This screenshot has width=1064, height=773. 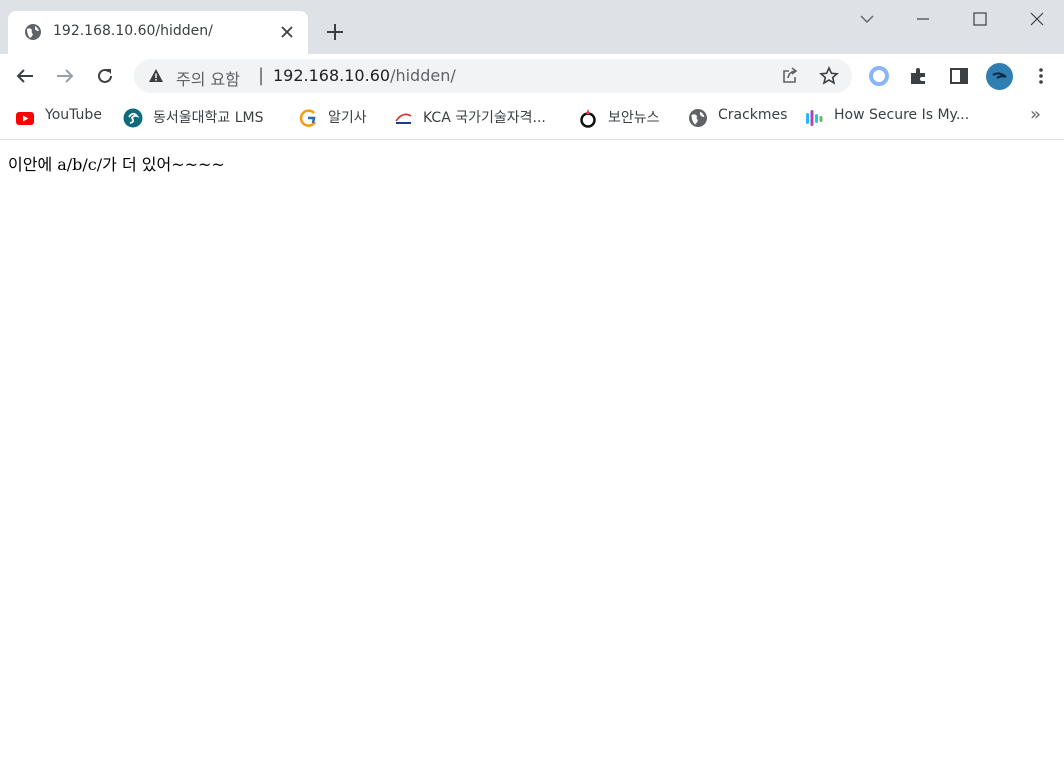 What do you see at coordinates (959, 76) in the screenshot?
I see `side-panel-icon` at bounding box center [959, 76].